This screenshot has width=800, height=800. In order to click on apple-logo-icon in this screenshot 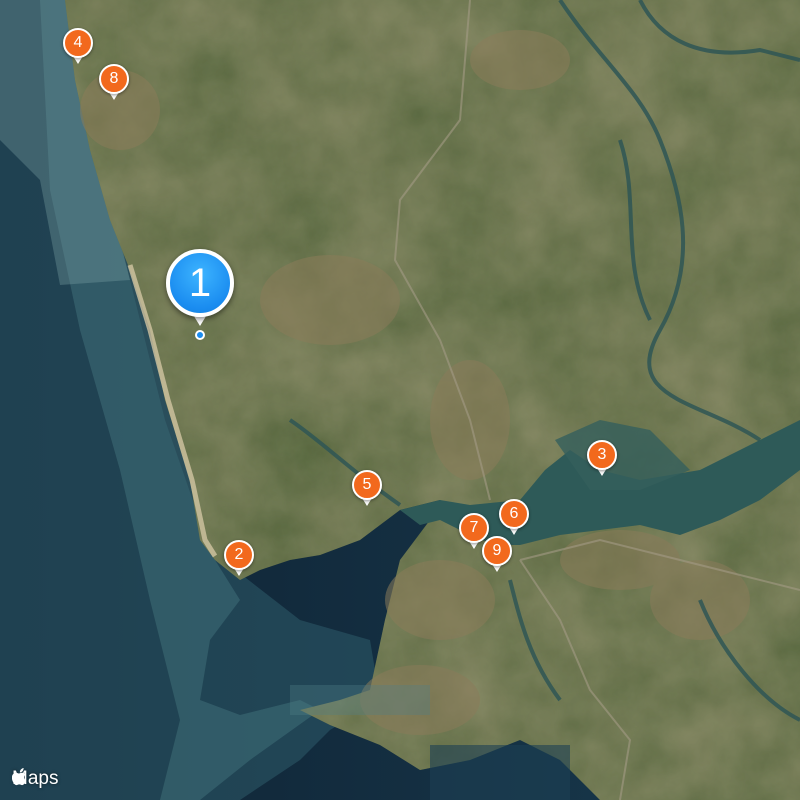, I will do `click(19, 777)`.